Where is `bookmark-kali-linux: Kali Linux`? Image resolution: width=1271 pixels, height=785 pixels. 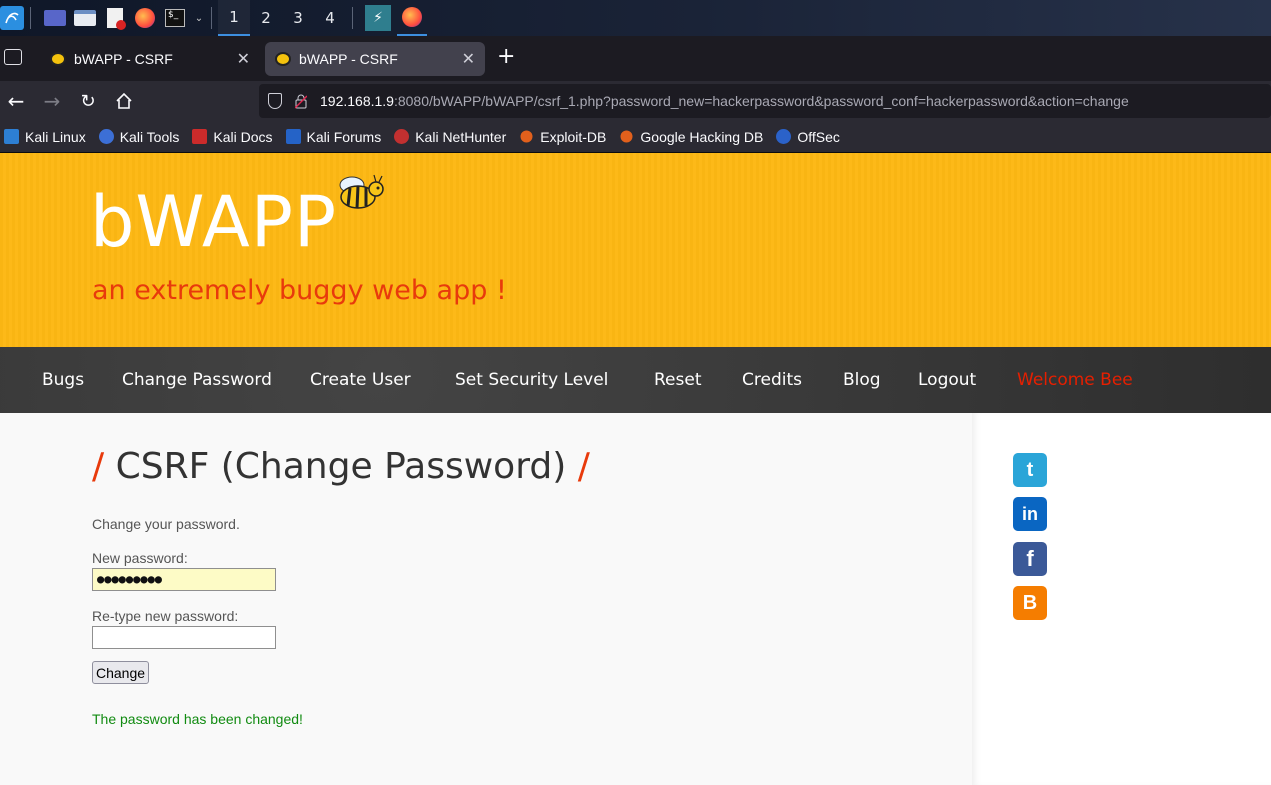
bookmark-kali-linux: Kali Linux is located at coordinates (45, 137).